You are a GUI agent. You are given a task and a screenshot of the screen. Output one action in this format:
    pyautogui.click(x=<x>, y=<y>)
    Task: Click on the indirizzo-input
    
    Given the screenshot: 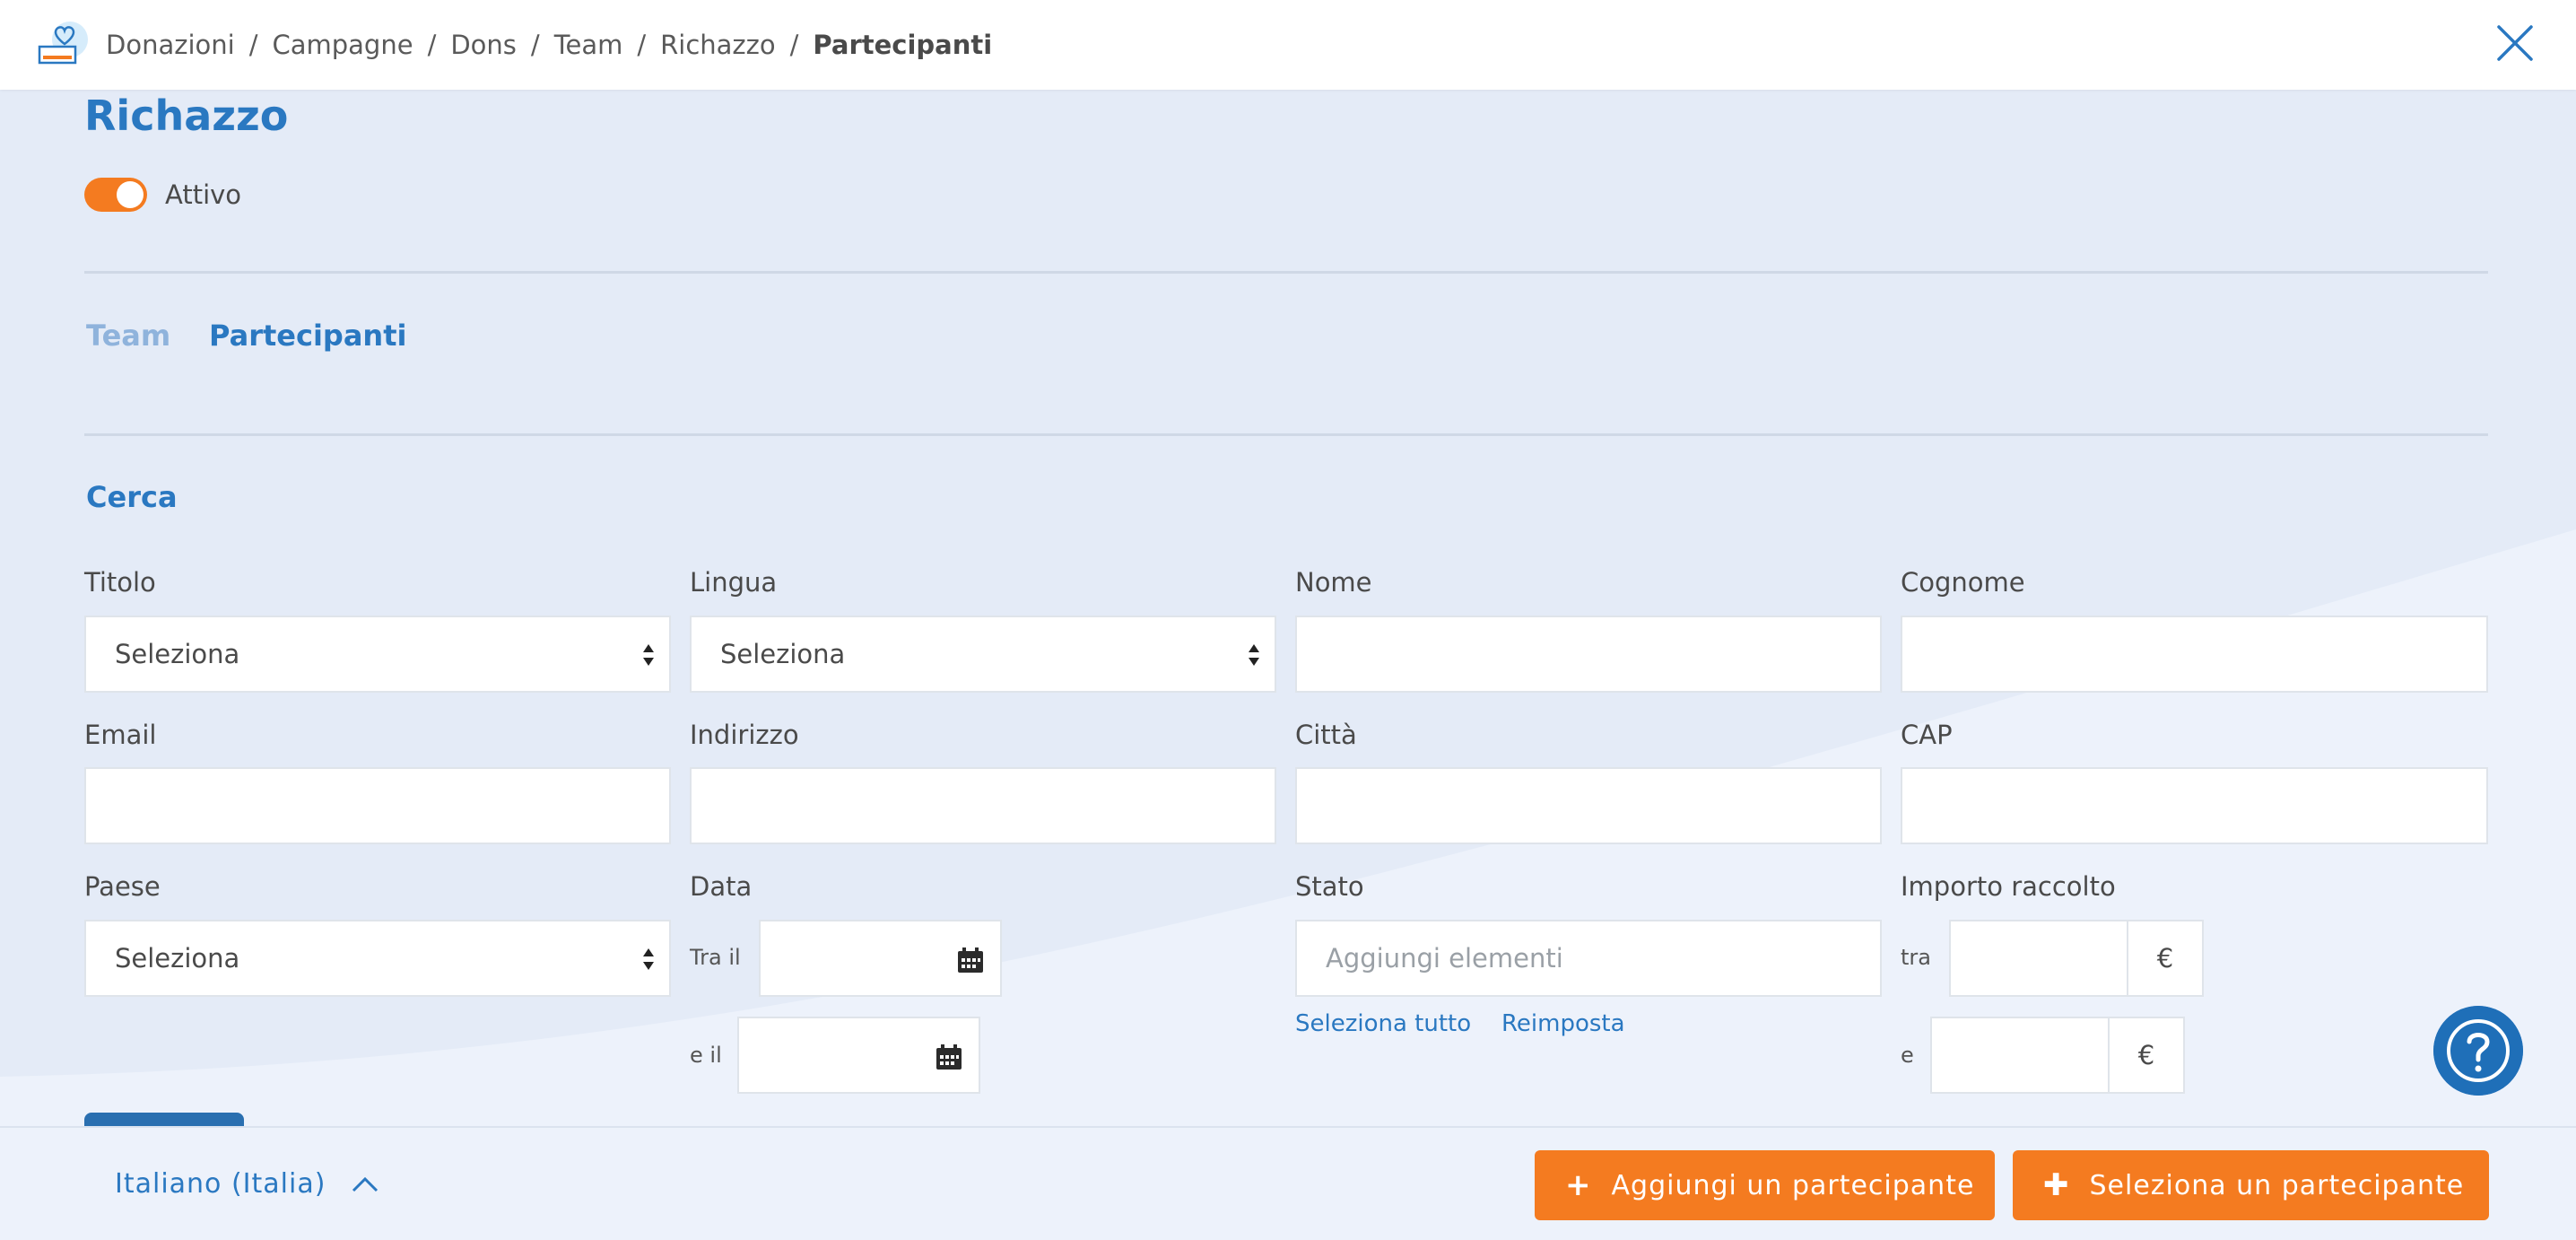 What is the action you would take?
    pyautogui.click(x=983, y=805)
    